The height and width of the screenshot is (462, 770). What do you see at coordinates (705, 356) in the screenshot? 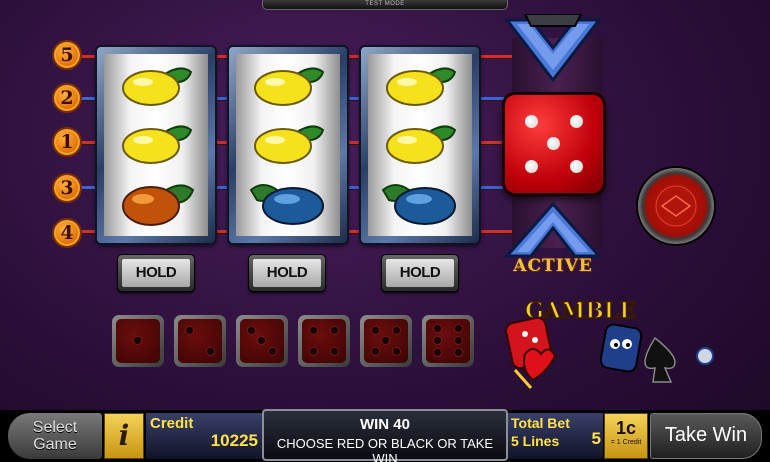
I see `badge-icon` at bounding box center [705, 356].